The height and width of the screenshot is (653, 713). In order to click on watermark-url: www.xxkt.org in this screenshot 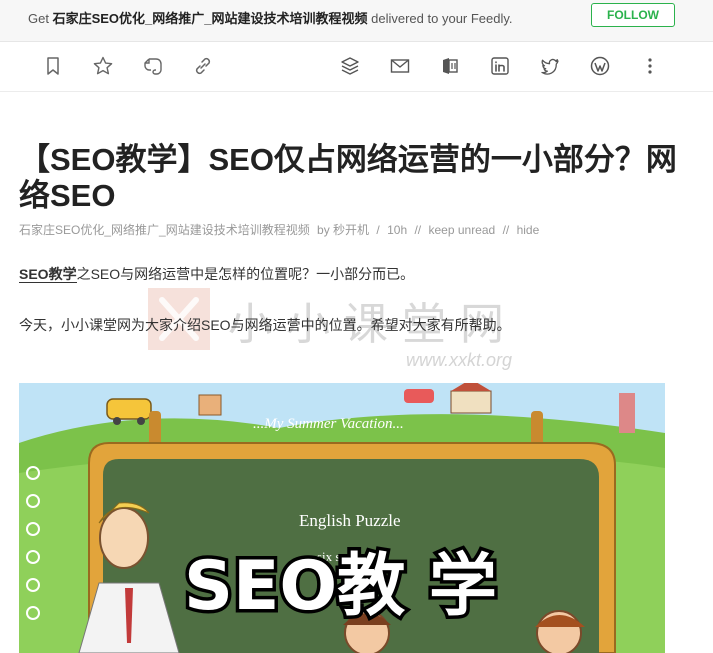, I will do `click(459, 360)`.